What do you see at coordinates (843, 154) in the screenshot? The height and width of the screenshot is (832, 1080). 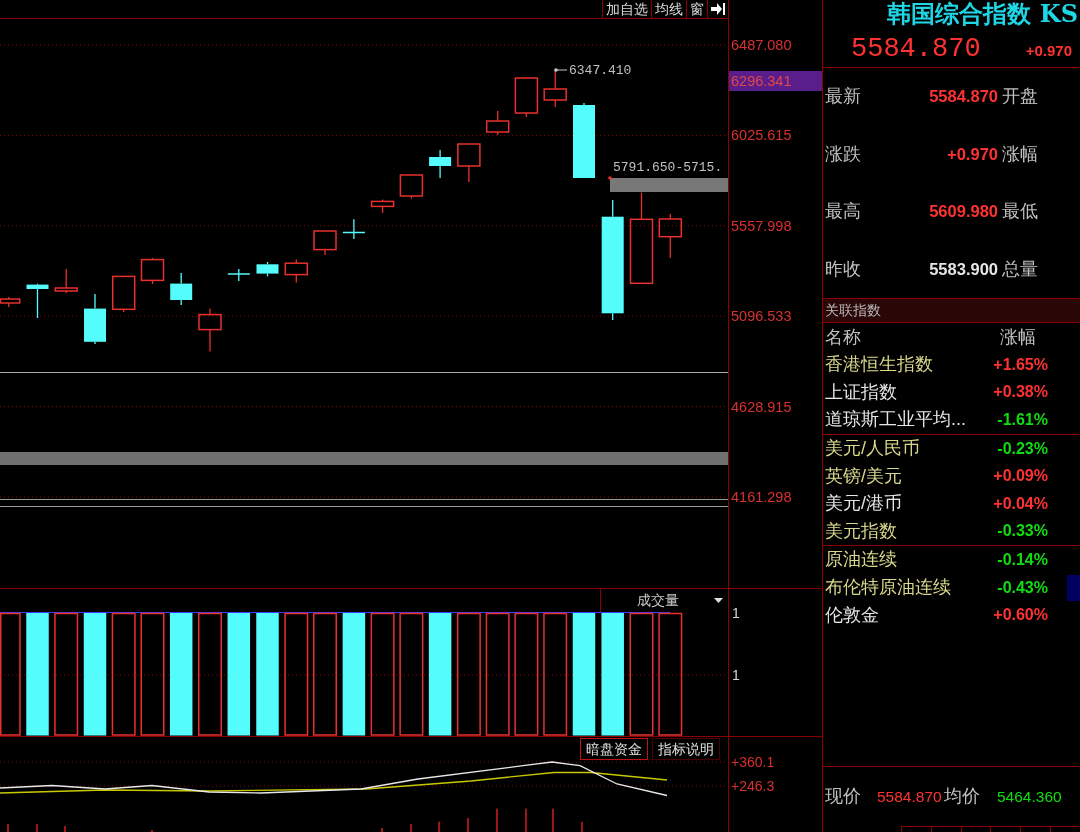 I see `field-label: 涨跌` at bounding box center [843, 154].